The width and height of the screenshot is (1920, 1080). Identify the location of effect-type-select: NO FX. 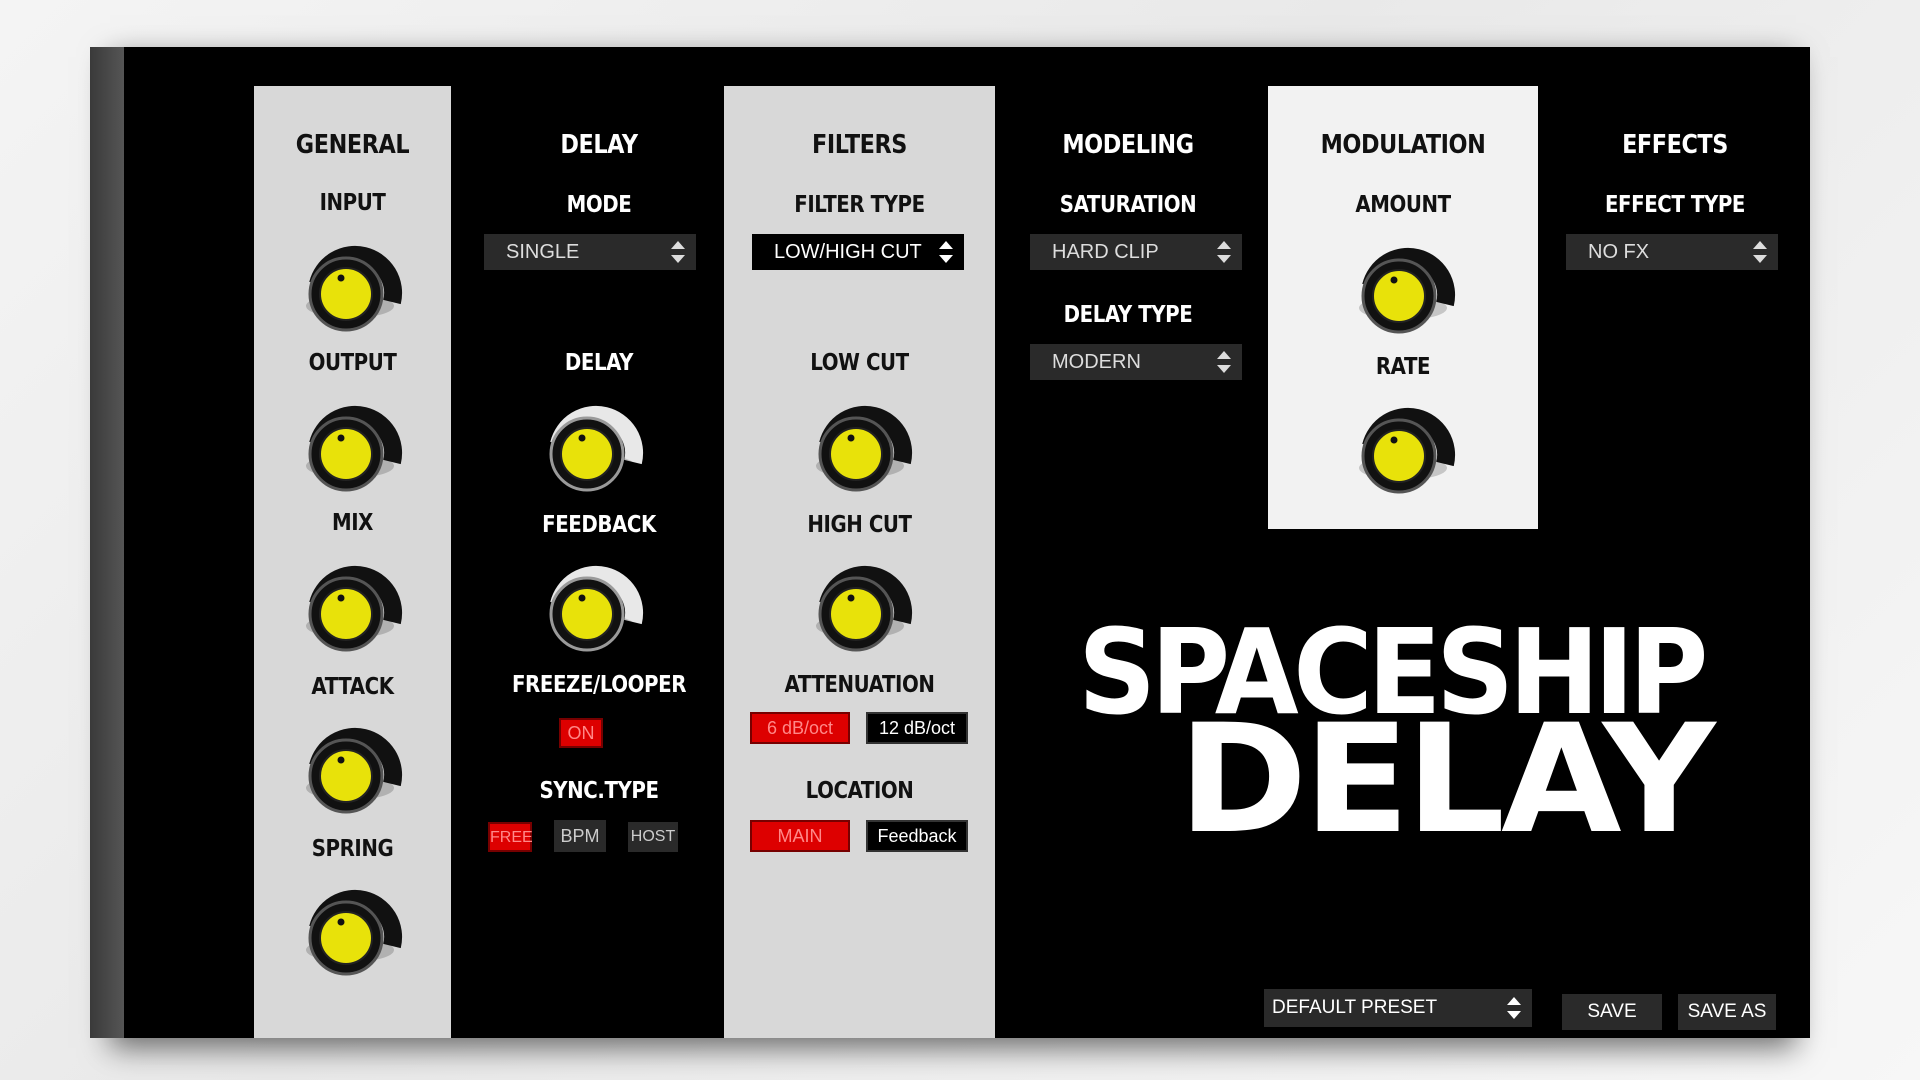
(1672, 252).